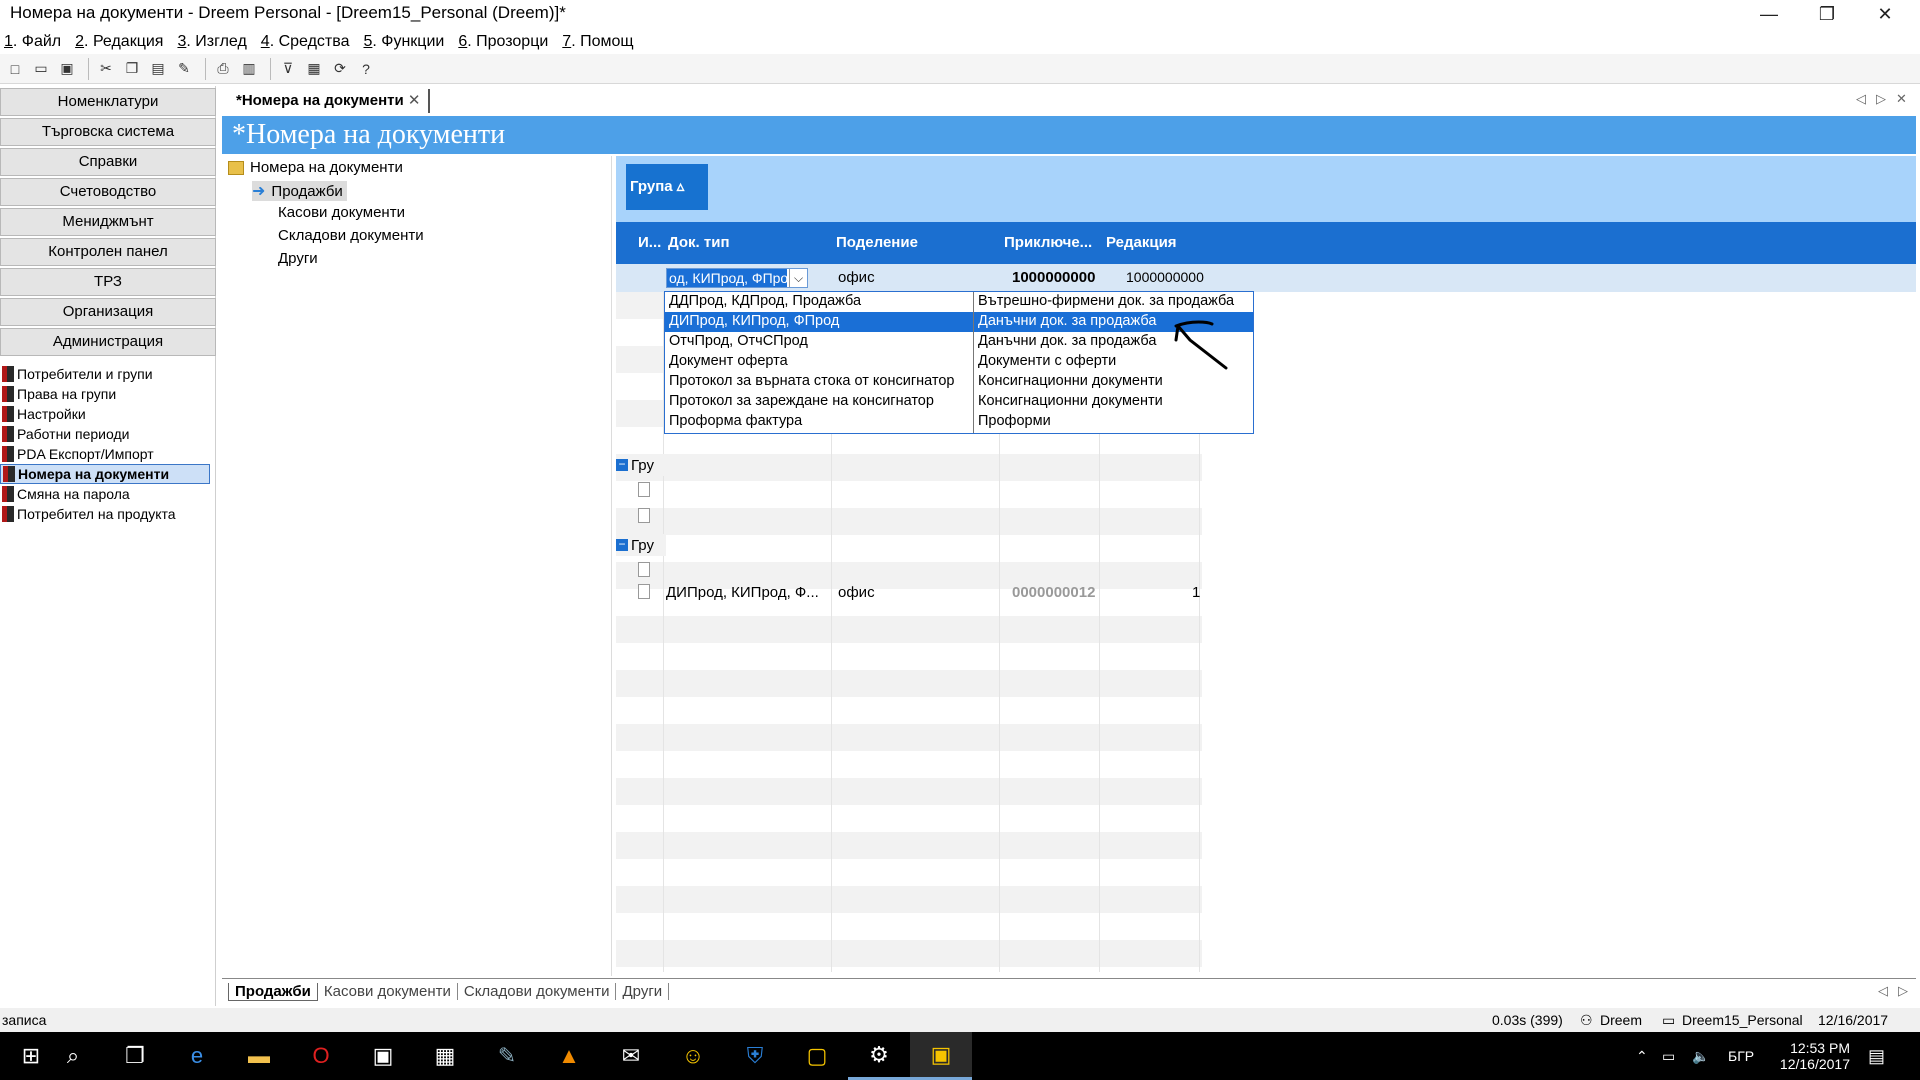 The height and width of the screenshot is (1080, 1920). What do you see at coordinates (1769, 15) in the screenshot?
I see `minimize-button: —` at bounding box center [1769, 15].